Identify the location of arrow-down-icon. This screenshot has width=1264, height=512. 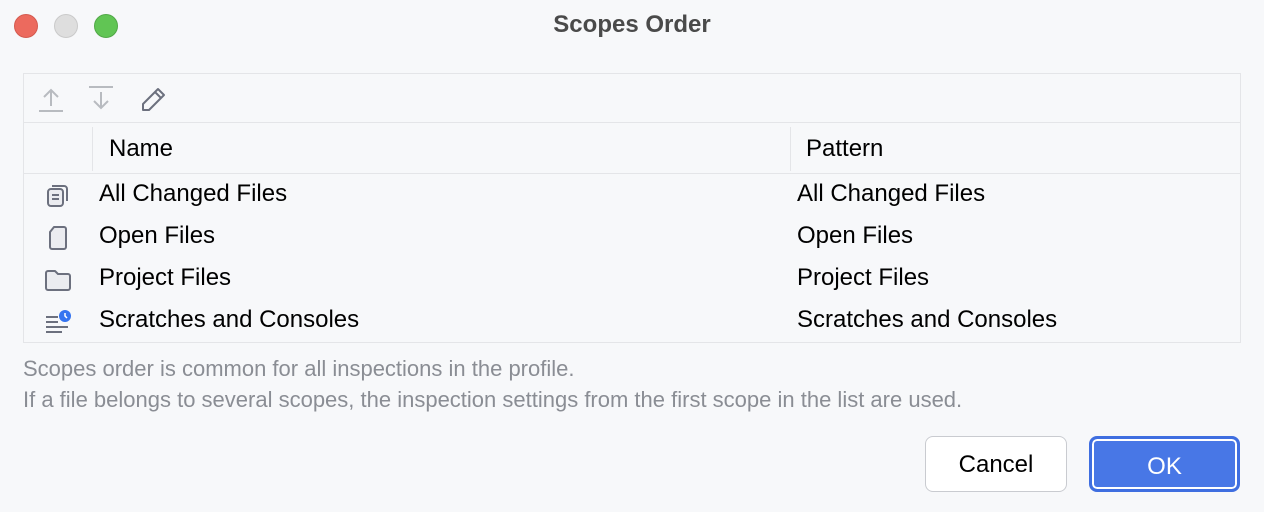
(101, 98).